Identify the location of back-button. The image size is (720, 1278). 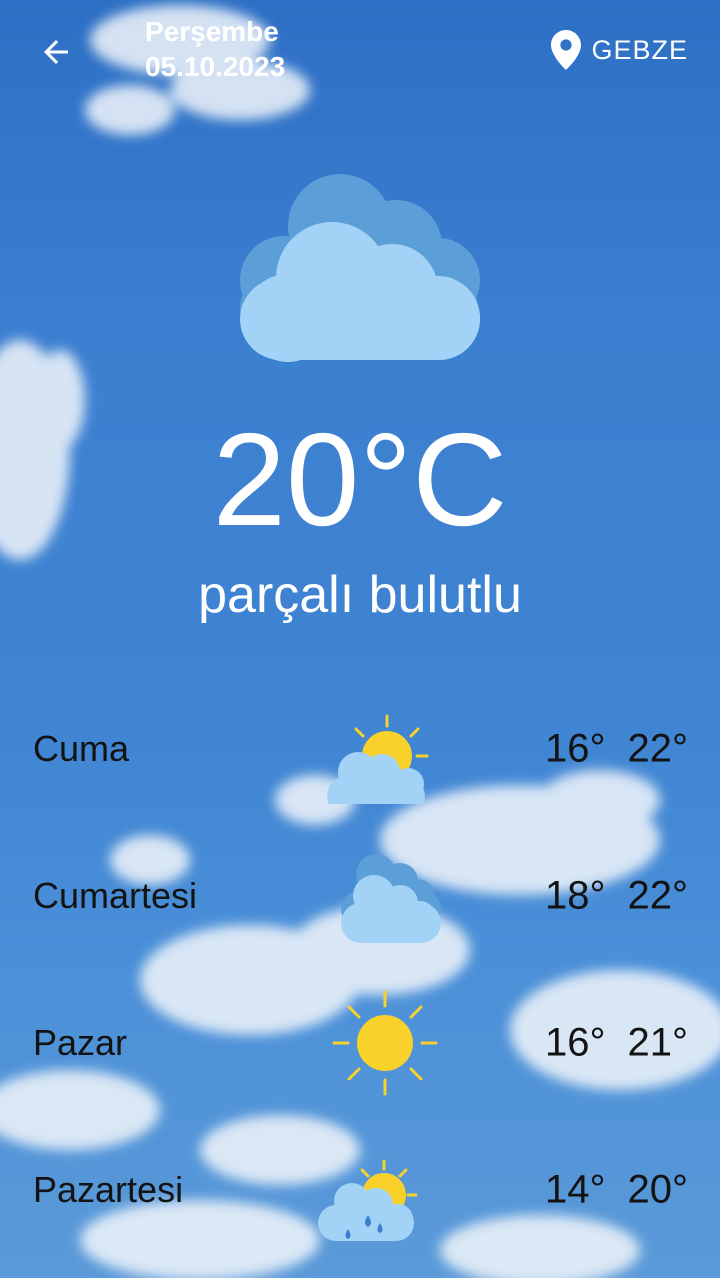
(56, 52).